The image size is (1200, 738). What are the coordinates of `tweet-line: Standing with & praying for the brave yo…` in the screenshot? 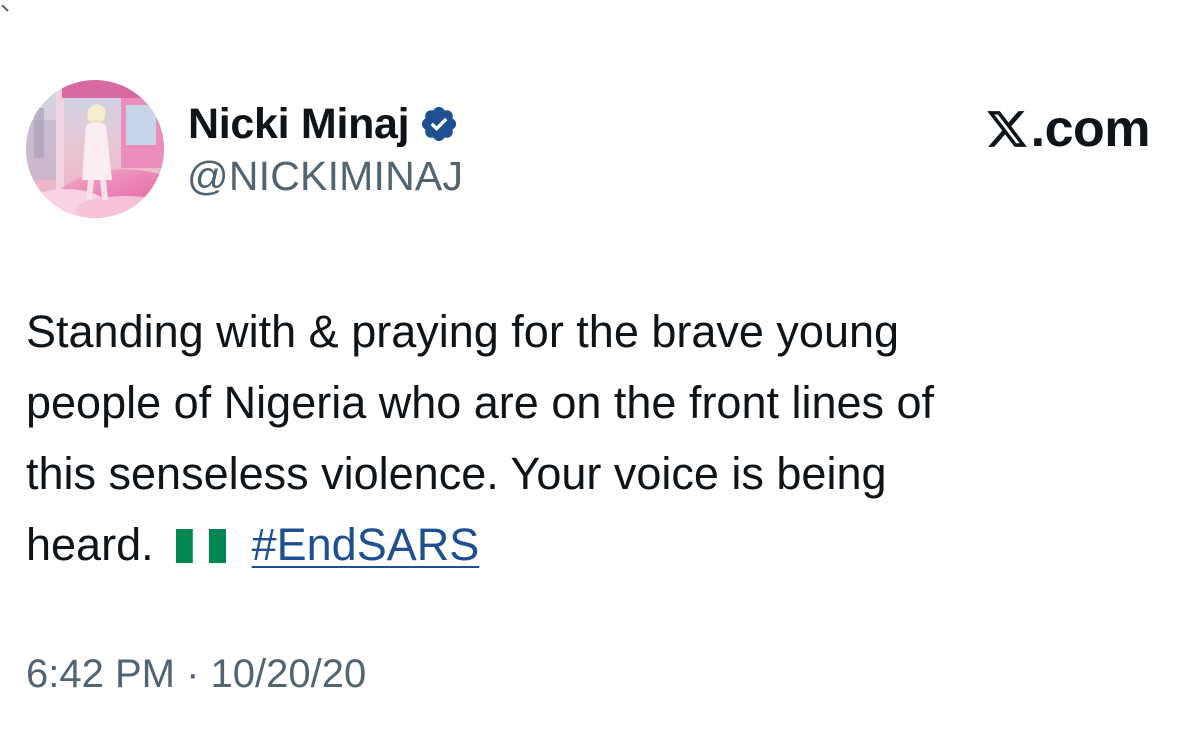 It's located at (463, 331).